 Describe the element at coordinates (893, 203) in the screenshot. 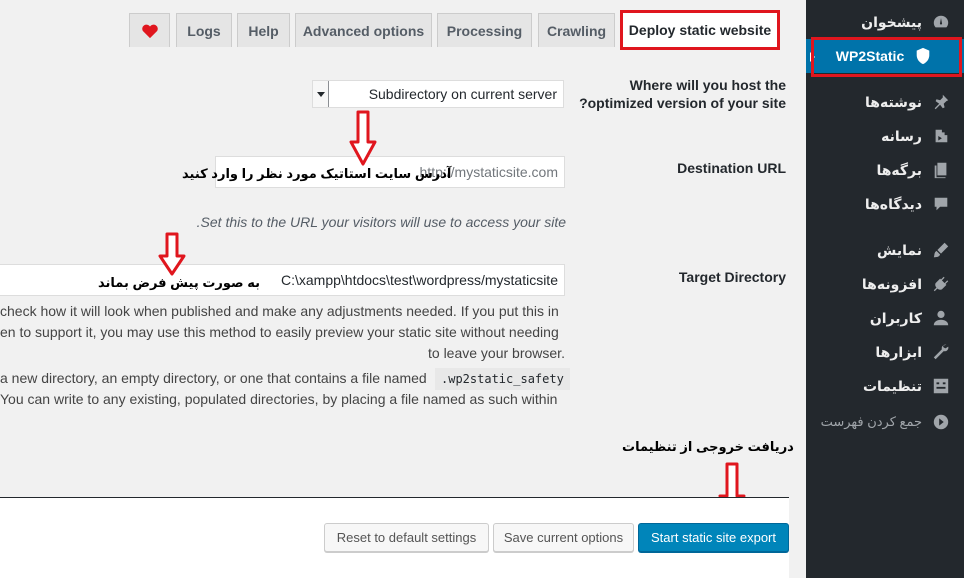

I see `sidebar-item-label: دیدگاه‌ها` at that location.